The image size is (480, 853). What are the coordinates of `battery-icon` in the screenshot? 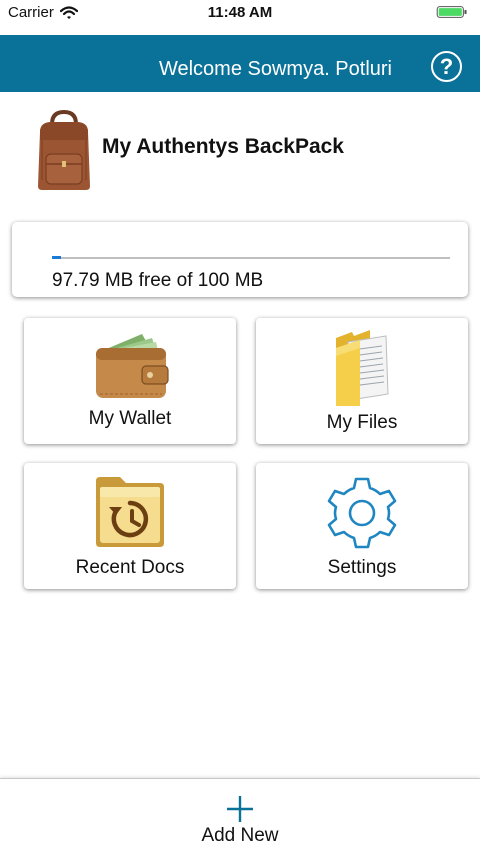 It's located at (451, 12).